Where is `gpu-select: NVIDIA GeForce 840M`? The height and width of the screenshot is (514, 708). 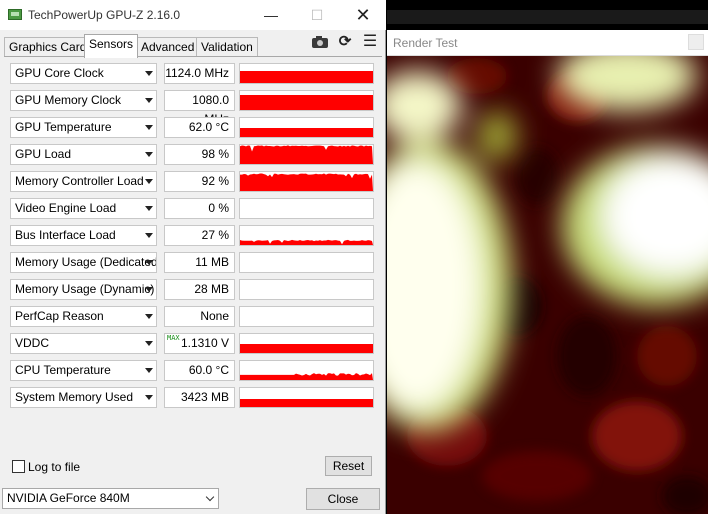 gpu-select: NVIDIA GeForce 840M is located at coordinates (110, 498).